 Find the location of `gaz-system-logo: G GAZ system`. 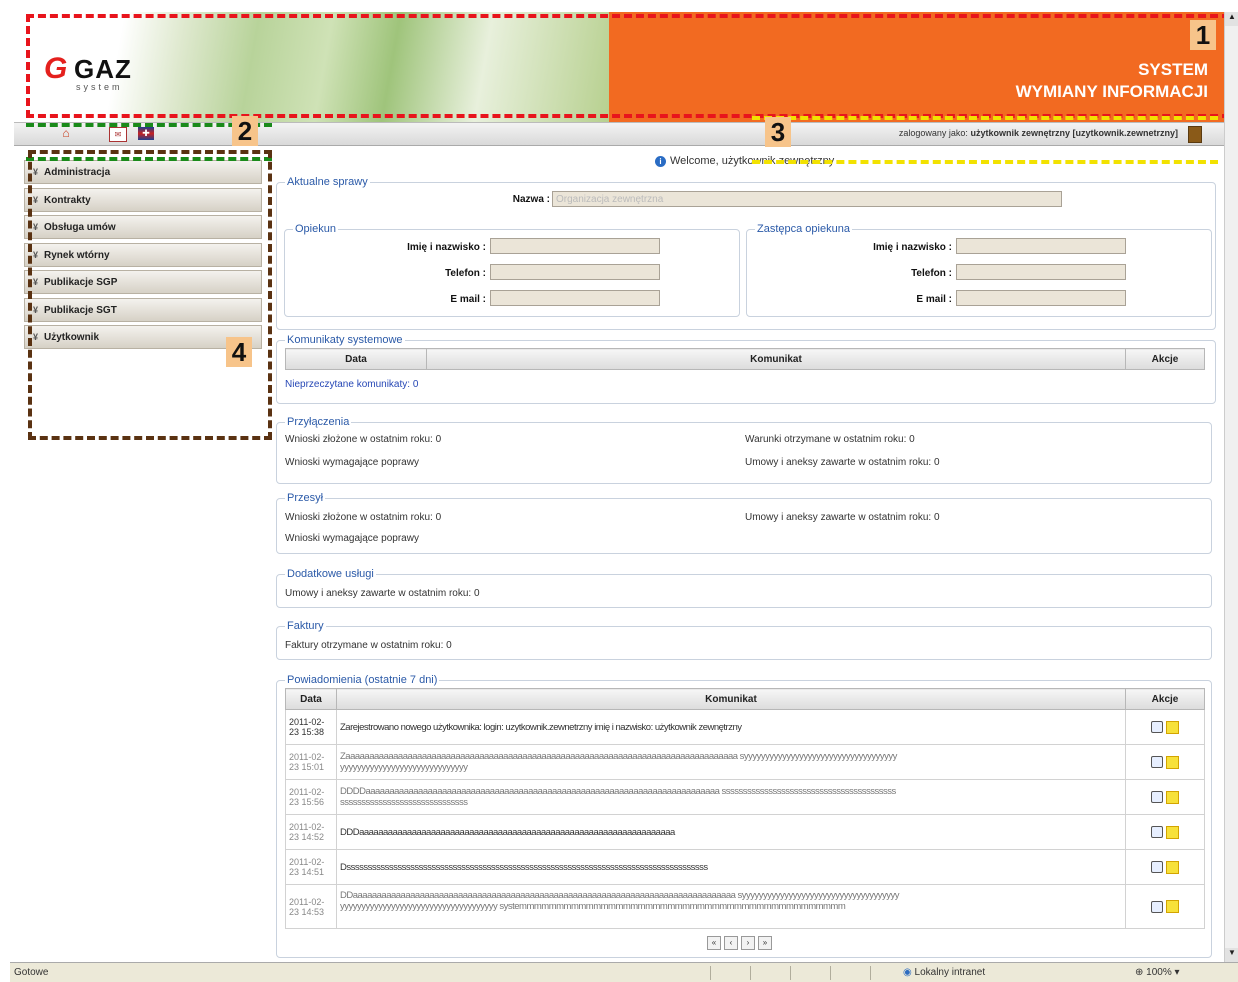

gaz-system-logo: G GAZ system is located at coordinates (129, 72).